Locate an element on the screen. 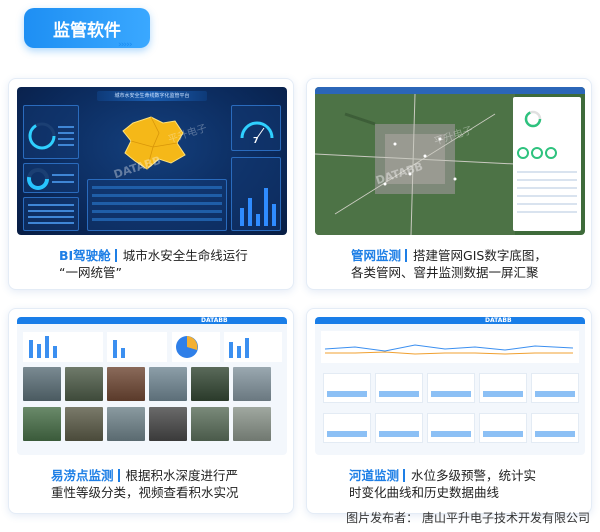 This screenshot has width=600, height=532. card-desc-line2: 各类管网、窨井监测数据一屏汇聚 is located at coordinates (445, 272).